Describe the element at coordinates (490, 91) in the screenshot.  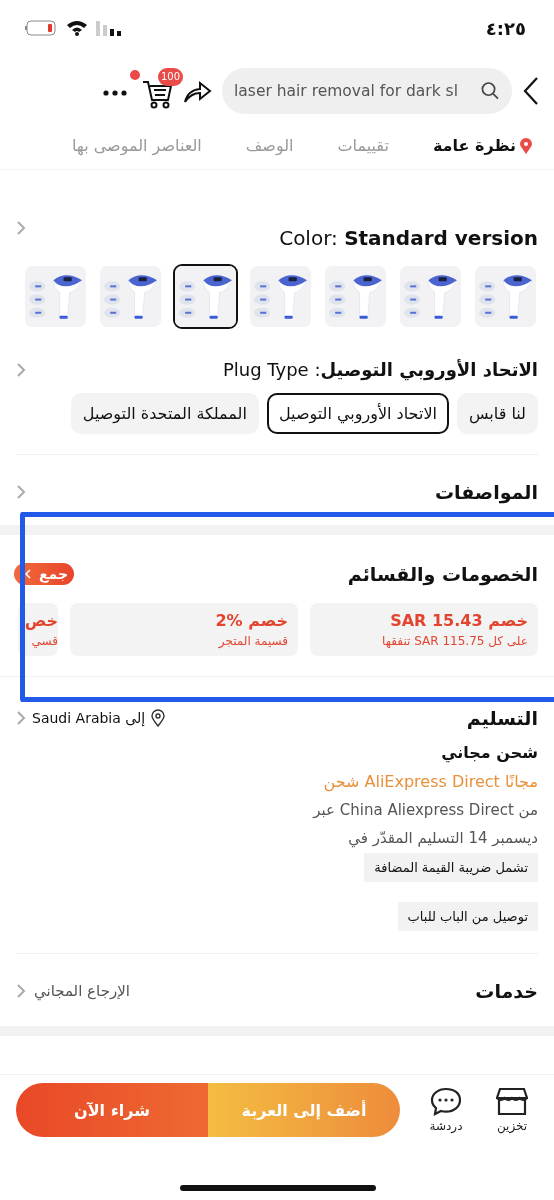
I see `search-icon` at that location.